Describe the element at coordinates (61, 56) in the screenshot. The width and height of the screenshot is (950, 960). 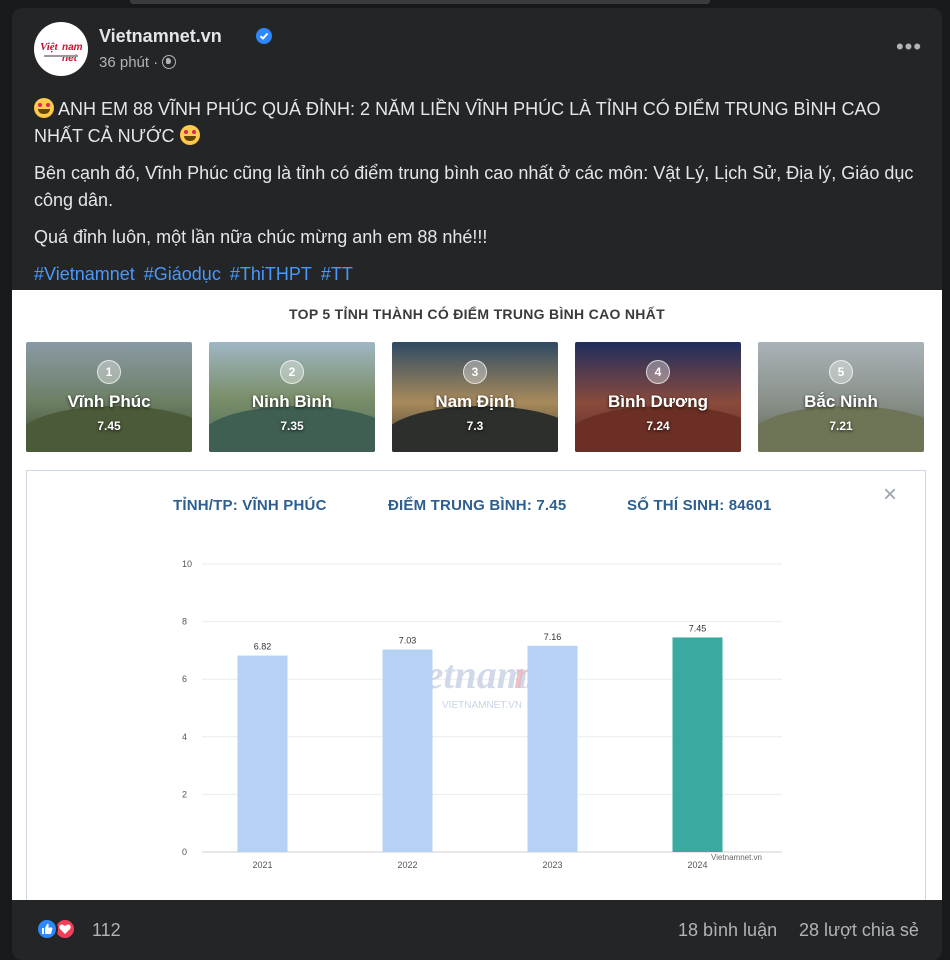
I see `avatar-logo-line` at that location.